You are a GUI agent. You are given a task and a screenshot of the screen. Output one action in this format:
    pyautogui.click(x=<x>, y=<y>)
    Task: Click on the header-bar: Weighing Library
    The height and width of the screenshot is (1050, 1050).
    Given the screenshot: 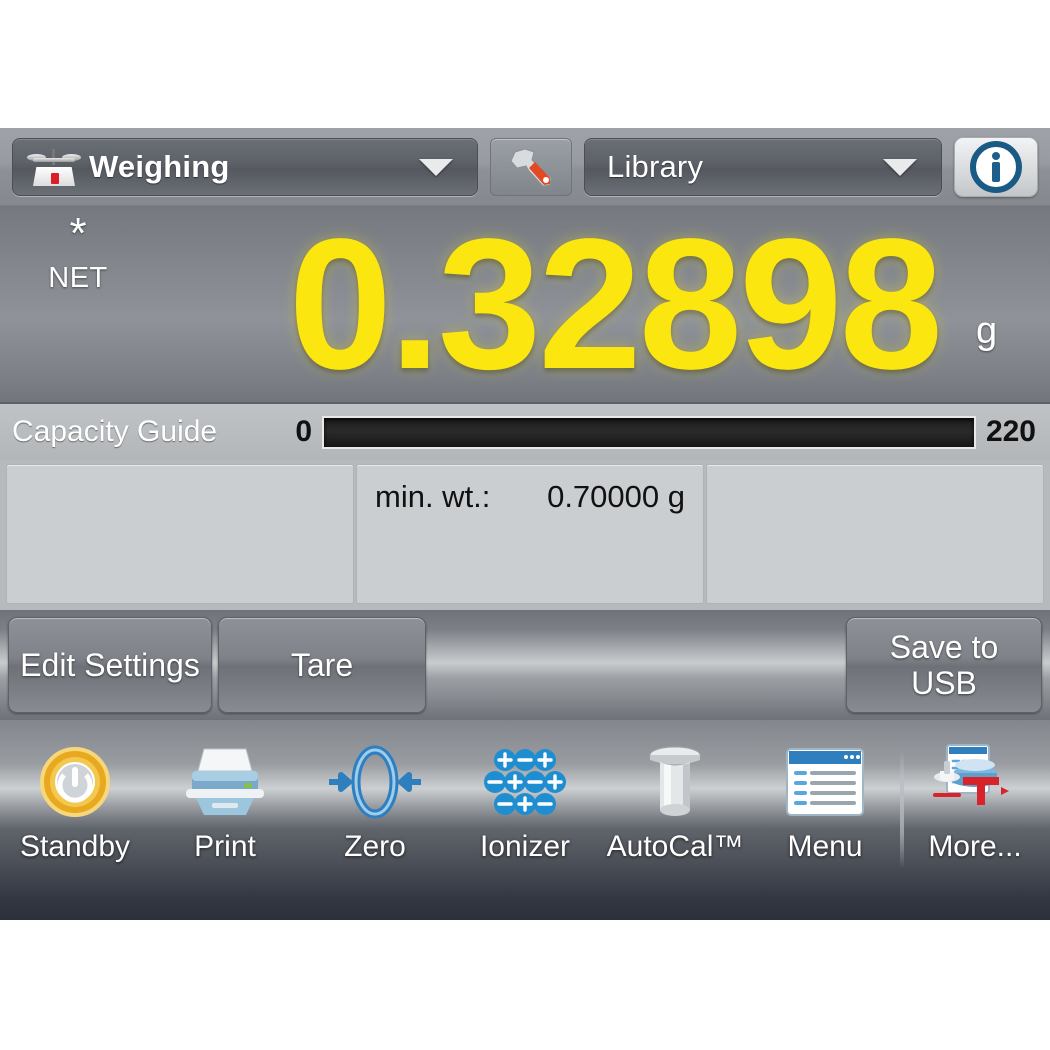 What is the action you would take?
    pyautogui.click(x=525, y=167)
    